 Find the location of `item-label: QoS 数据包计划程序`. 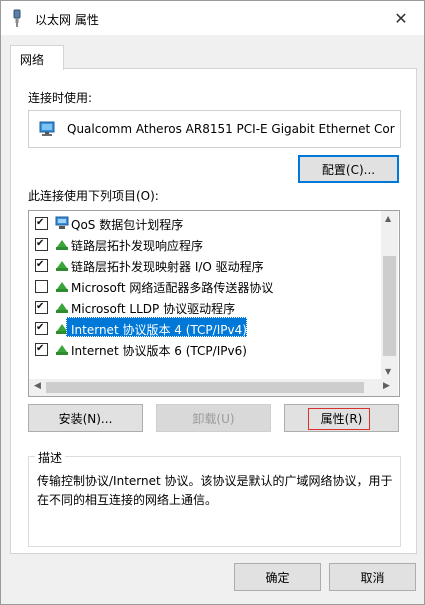

item-label: QoS 数据包计划程序 is located at coordinates (127, 225).